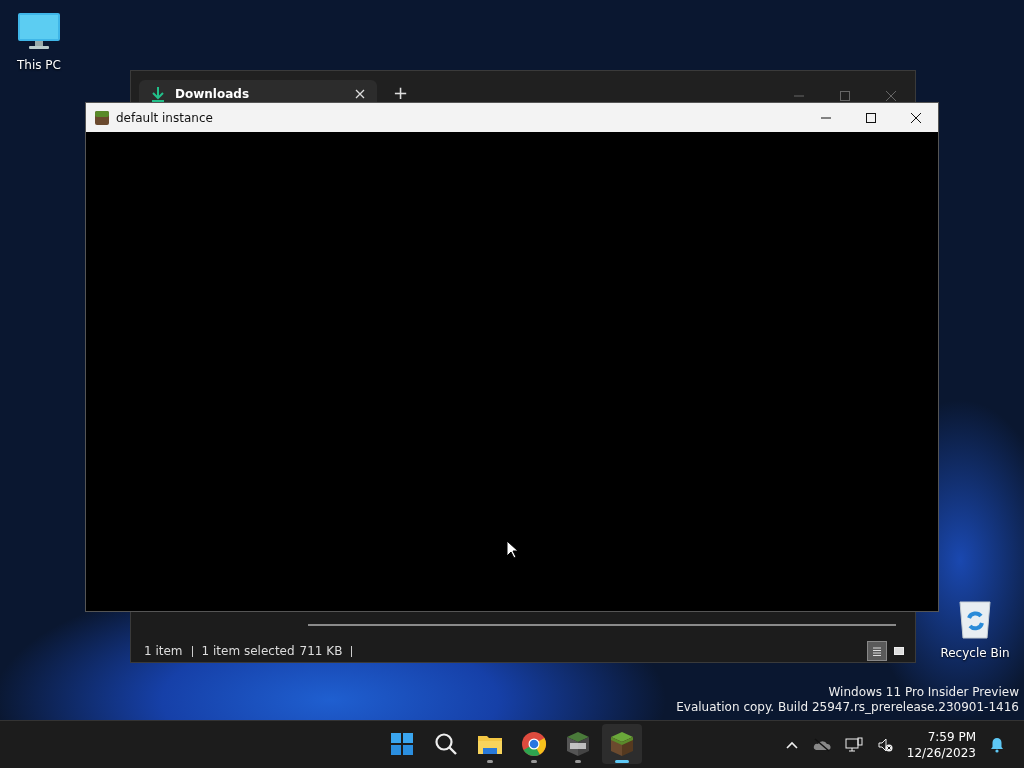 The image size is (1024, 768). I want to click on start-icon, so click(402, 744).